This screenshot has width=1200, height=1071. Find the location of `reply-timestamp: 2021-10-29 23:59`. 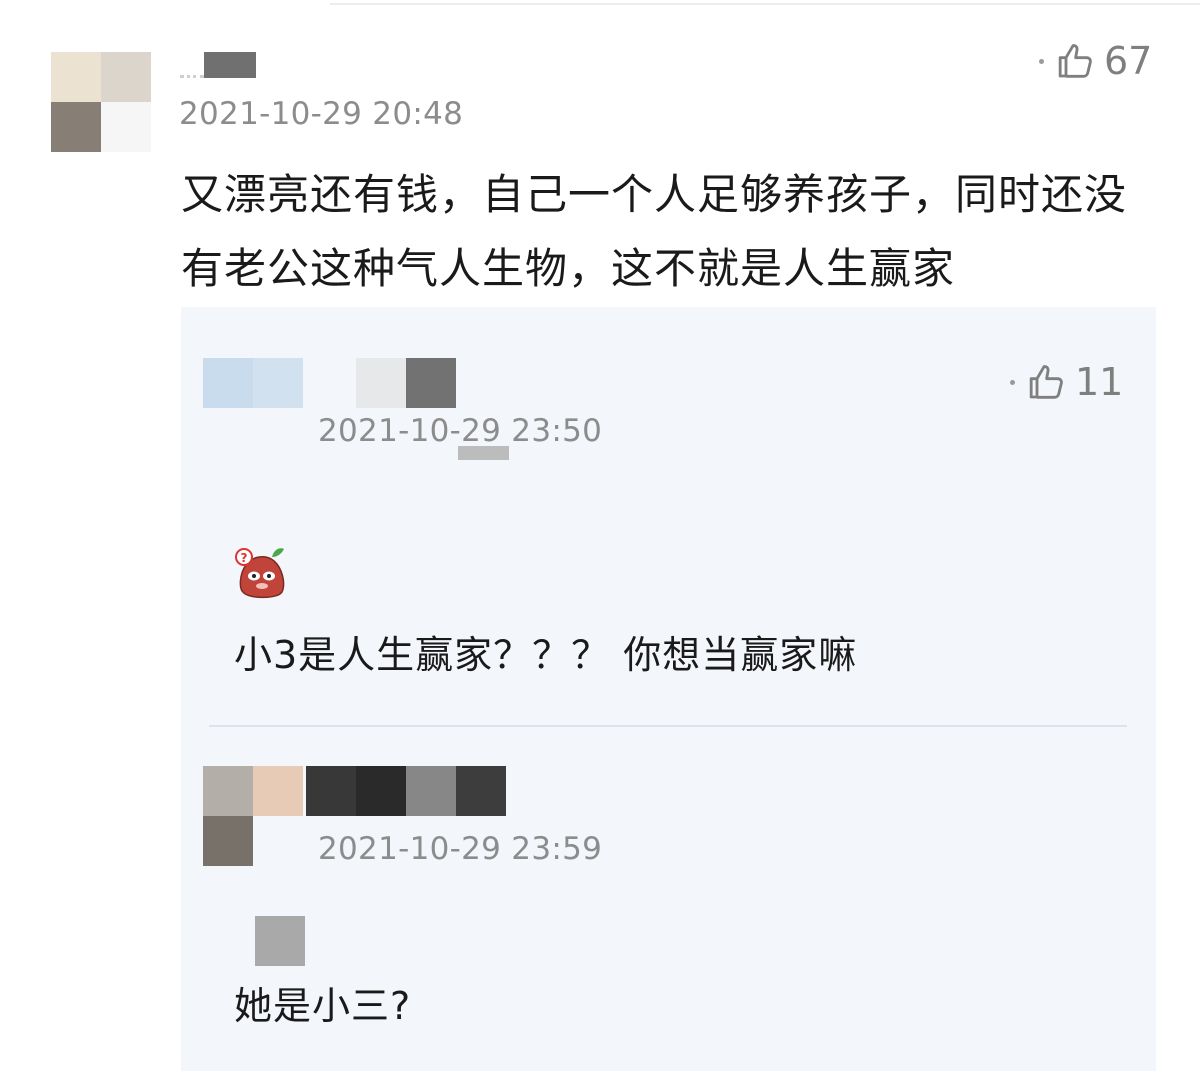

reply-timestamp: 2021-10-29 23:59 is located at coordinates (460, 849).